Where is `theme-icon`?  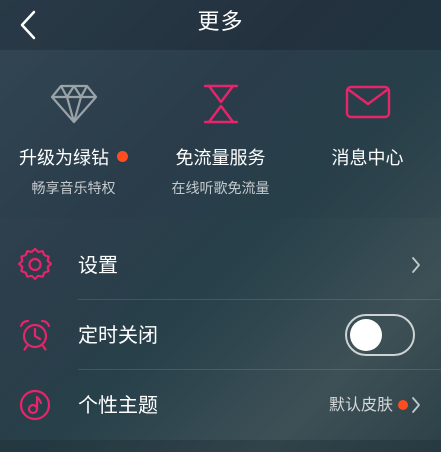
theme-icon is located at coordinates (35, 405).